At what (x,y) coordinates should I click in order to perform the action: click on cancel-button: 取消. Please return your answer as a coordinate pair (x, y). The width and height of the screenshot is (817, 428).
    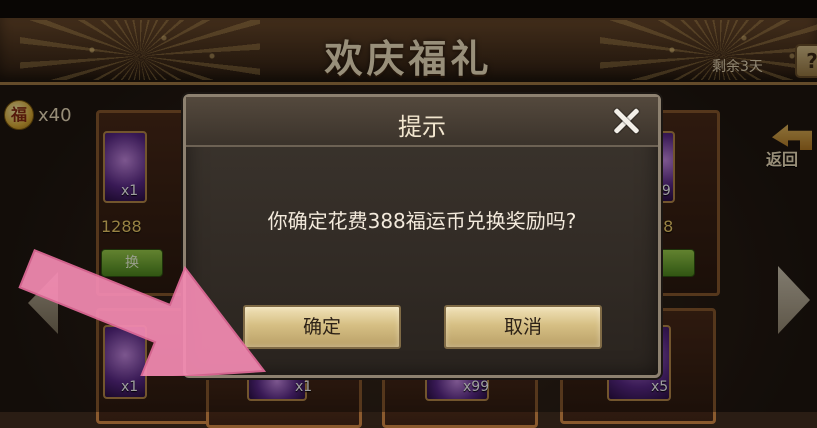
    Looking at the image, I should click on (523, 327).